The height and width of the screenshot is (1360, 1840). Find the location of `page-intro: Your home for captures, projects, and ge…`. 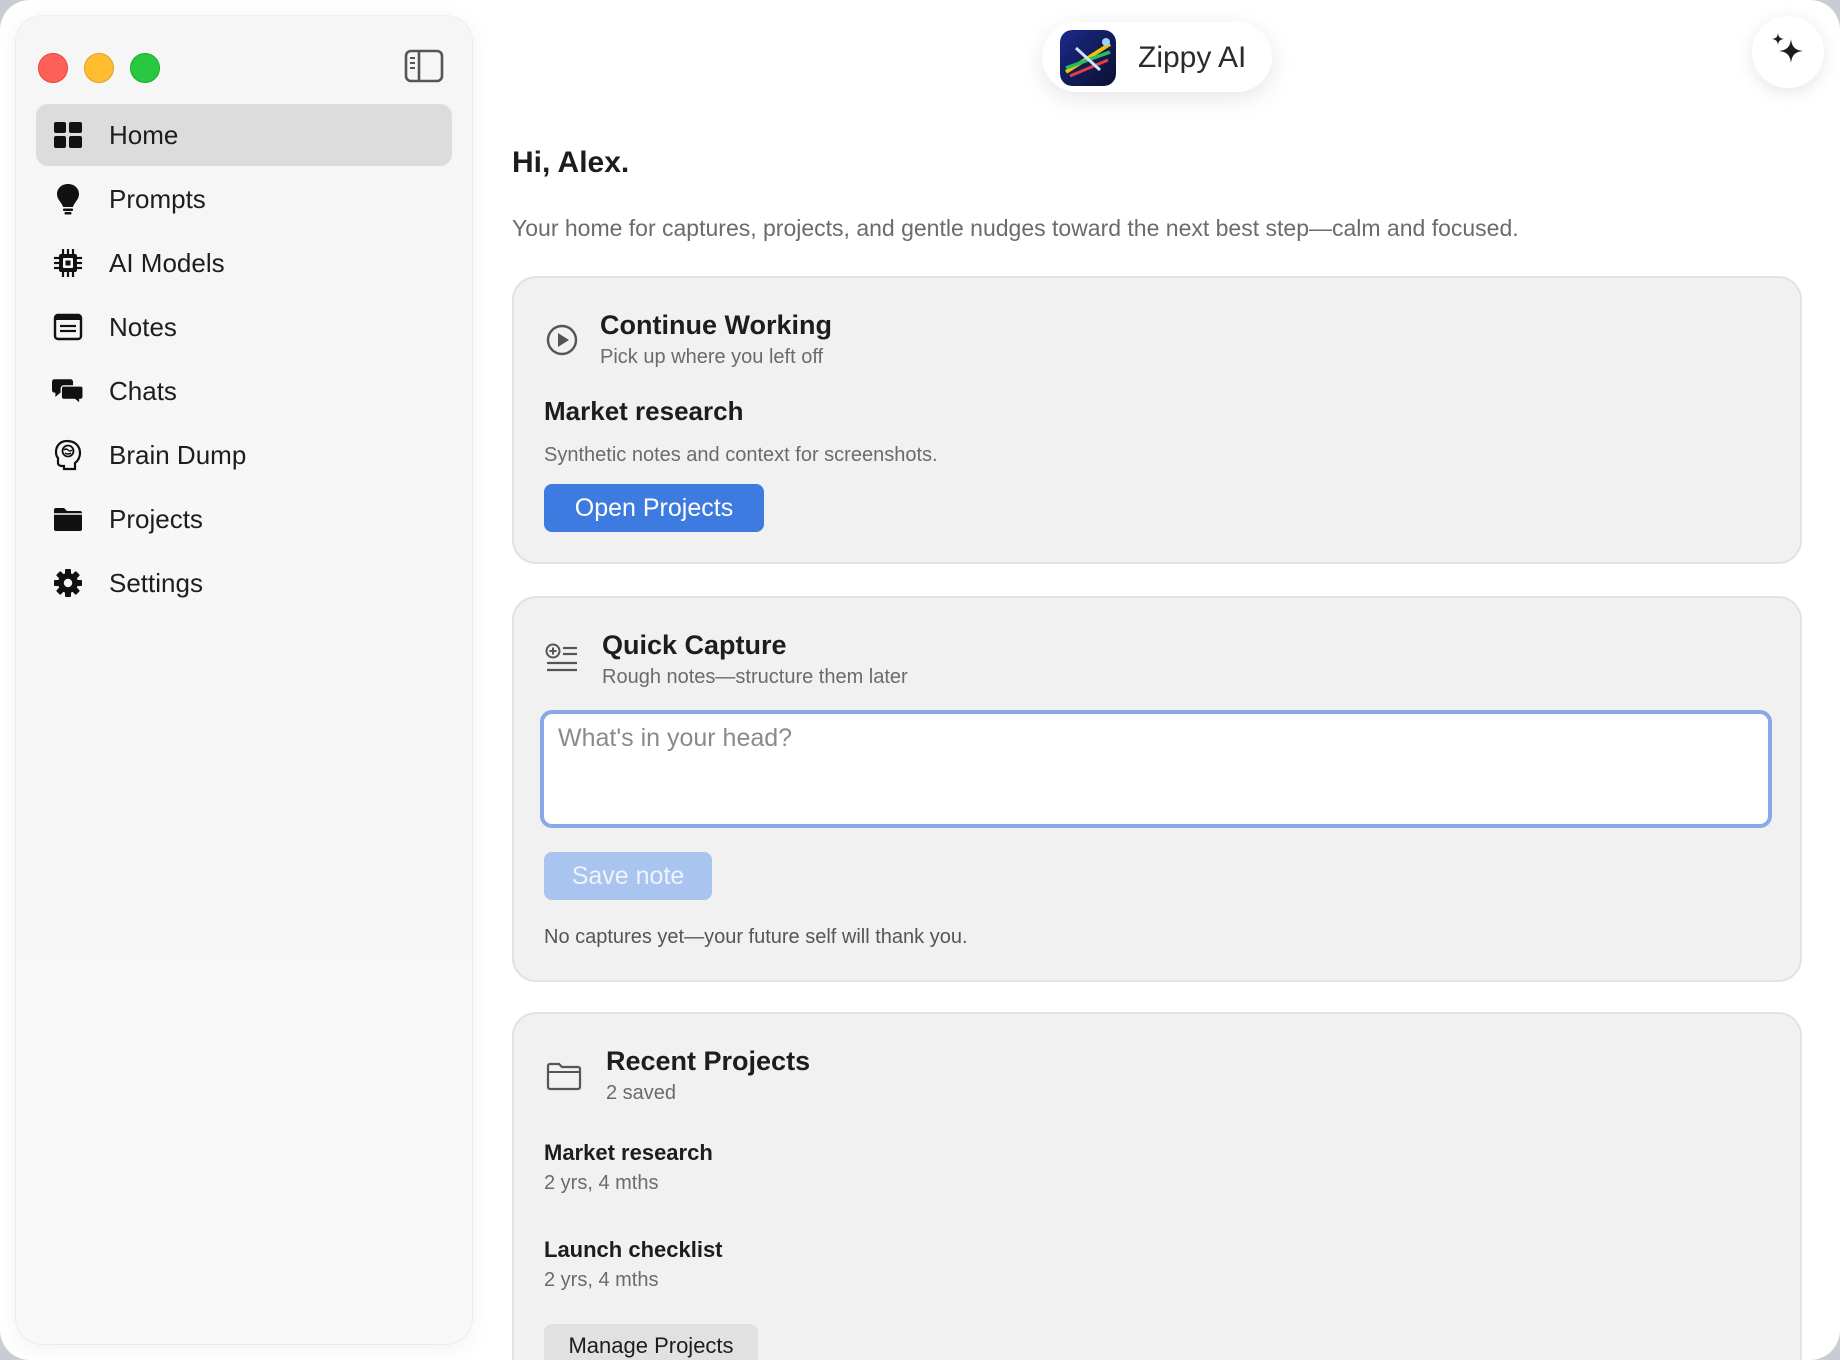

page-intro: Your home for captures, projects, and ge… is located at coordinates (1015, 228).